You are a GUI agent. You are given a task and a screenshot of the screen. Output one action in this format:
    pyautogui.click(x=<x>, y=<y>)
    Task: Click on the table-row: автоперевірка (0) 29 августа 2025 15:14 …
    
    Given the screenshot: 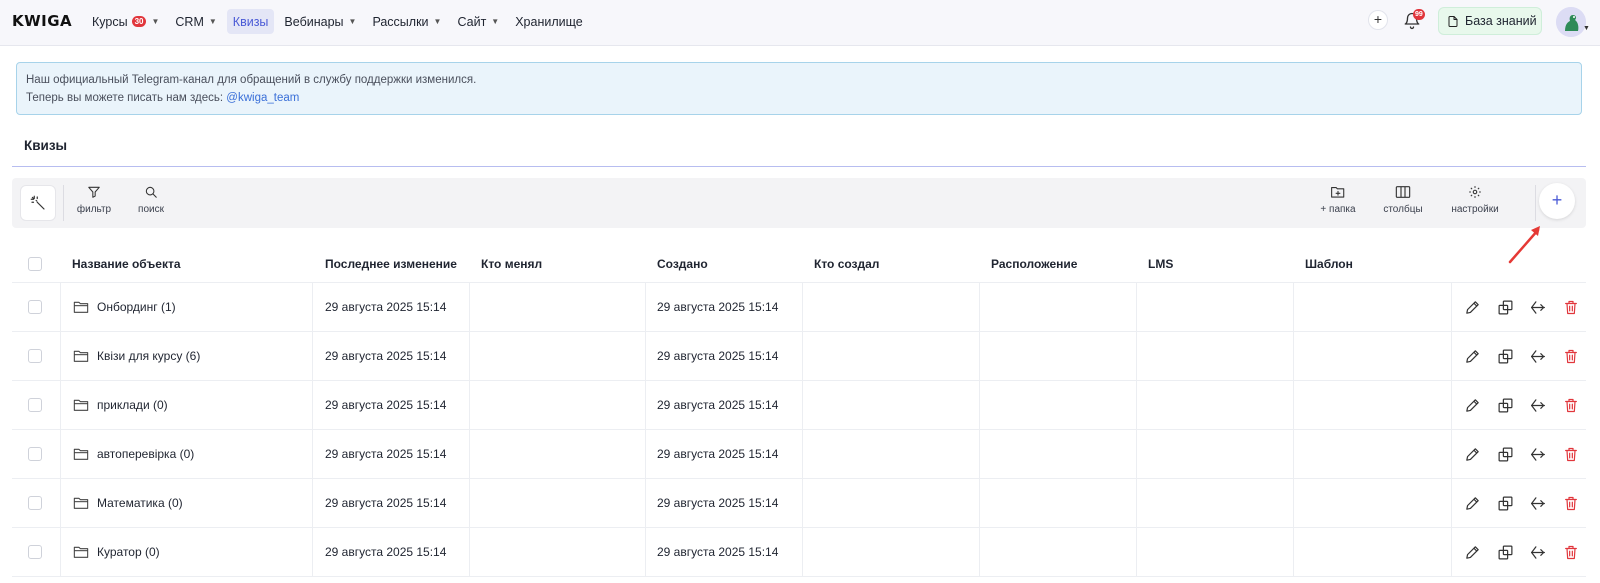 What is the action you would take?
    pyautogui.click(x=799, y=454)
    